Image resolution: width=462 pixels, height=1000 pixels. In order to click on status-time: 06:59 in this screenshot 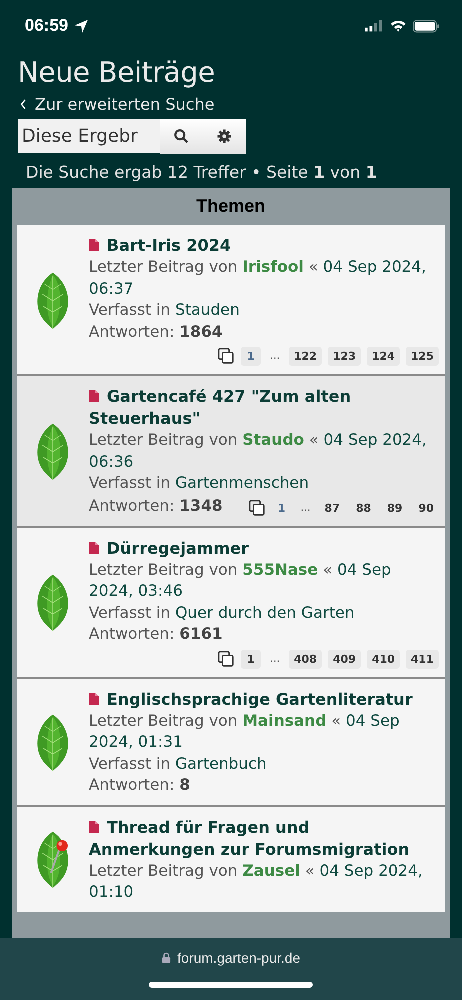, I will do `click(46, 26)`.